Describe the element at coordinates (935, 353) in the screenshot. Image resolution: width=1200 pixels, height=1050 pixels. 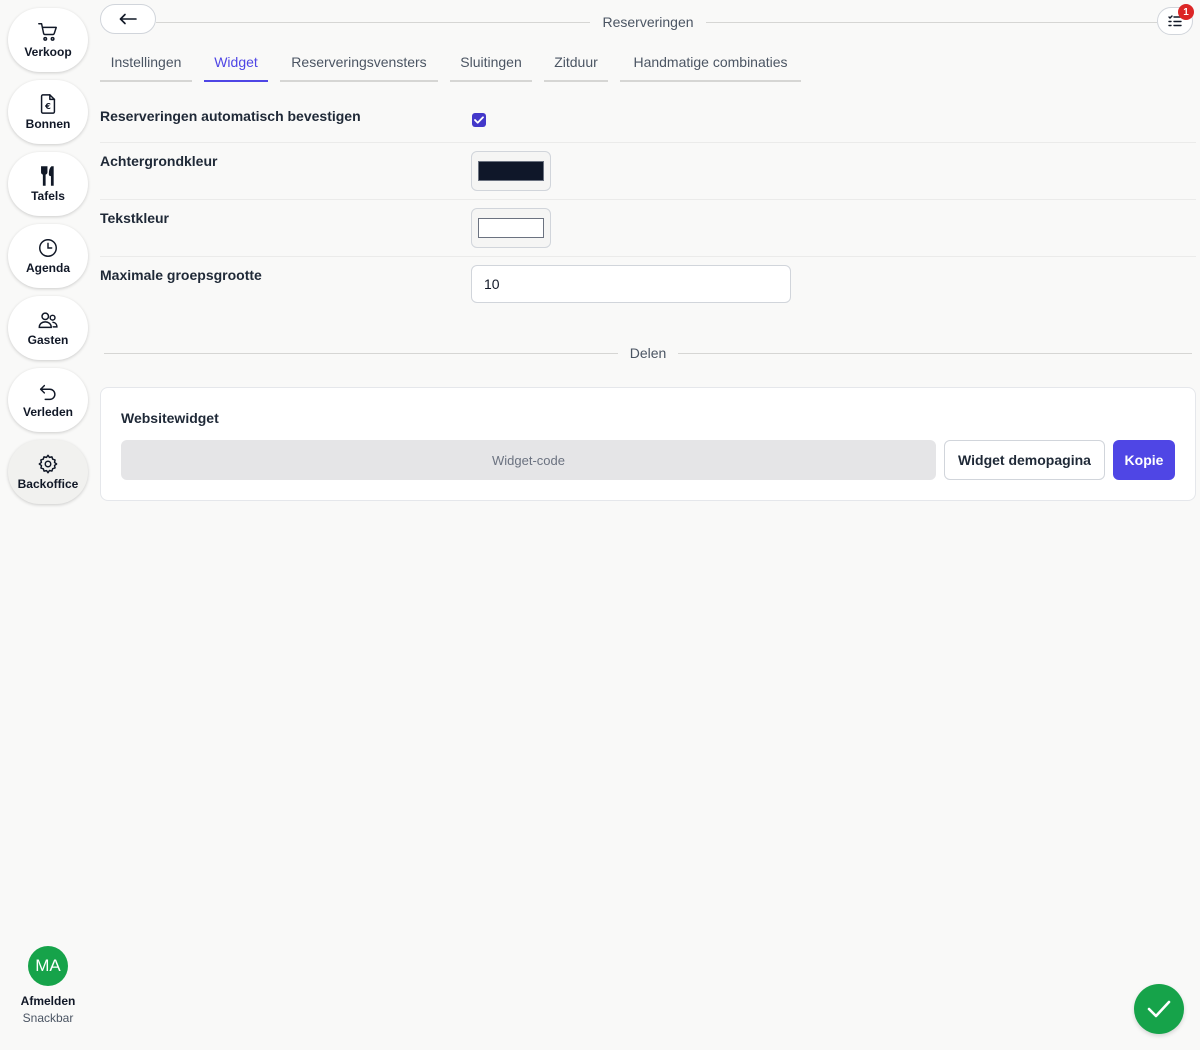
I see `share-divider-right` at that location.